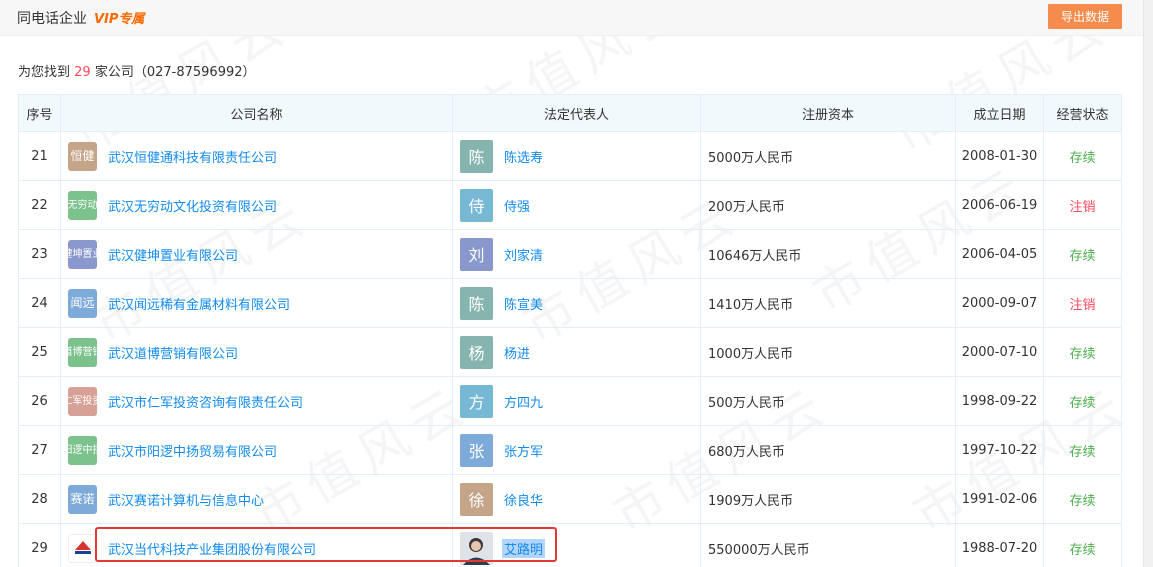 The image size is (1153, 567). What do you see at coordinates (828, 303) in the screenshot?
I see `registered-capital: 1410万人民币` at bounding box center [828, 303].